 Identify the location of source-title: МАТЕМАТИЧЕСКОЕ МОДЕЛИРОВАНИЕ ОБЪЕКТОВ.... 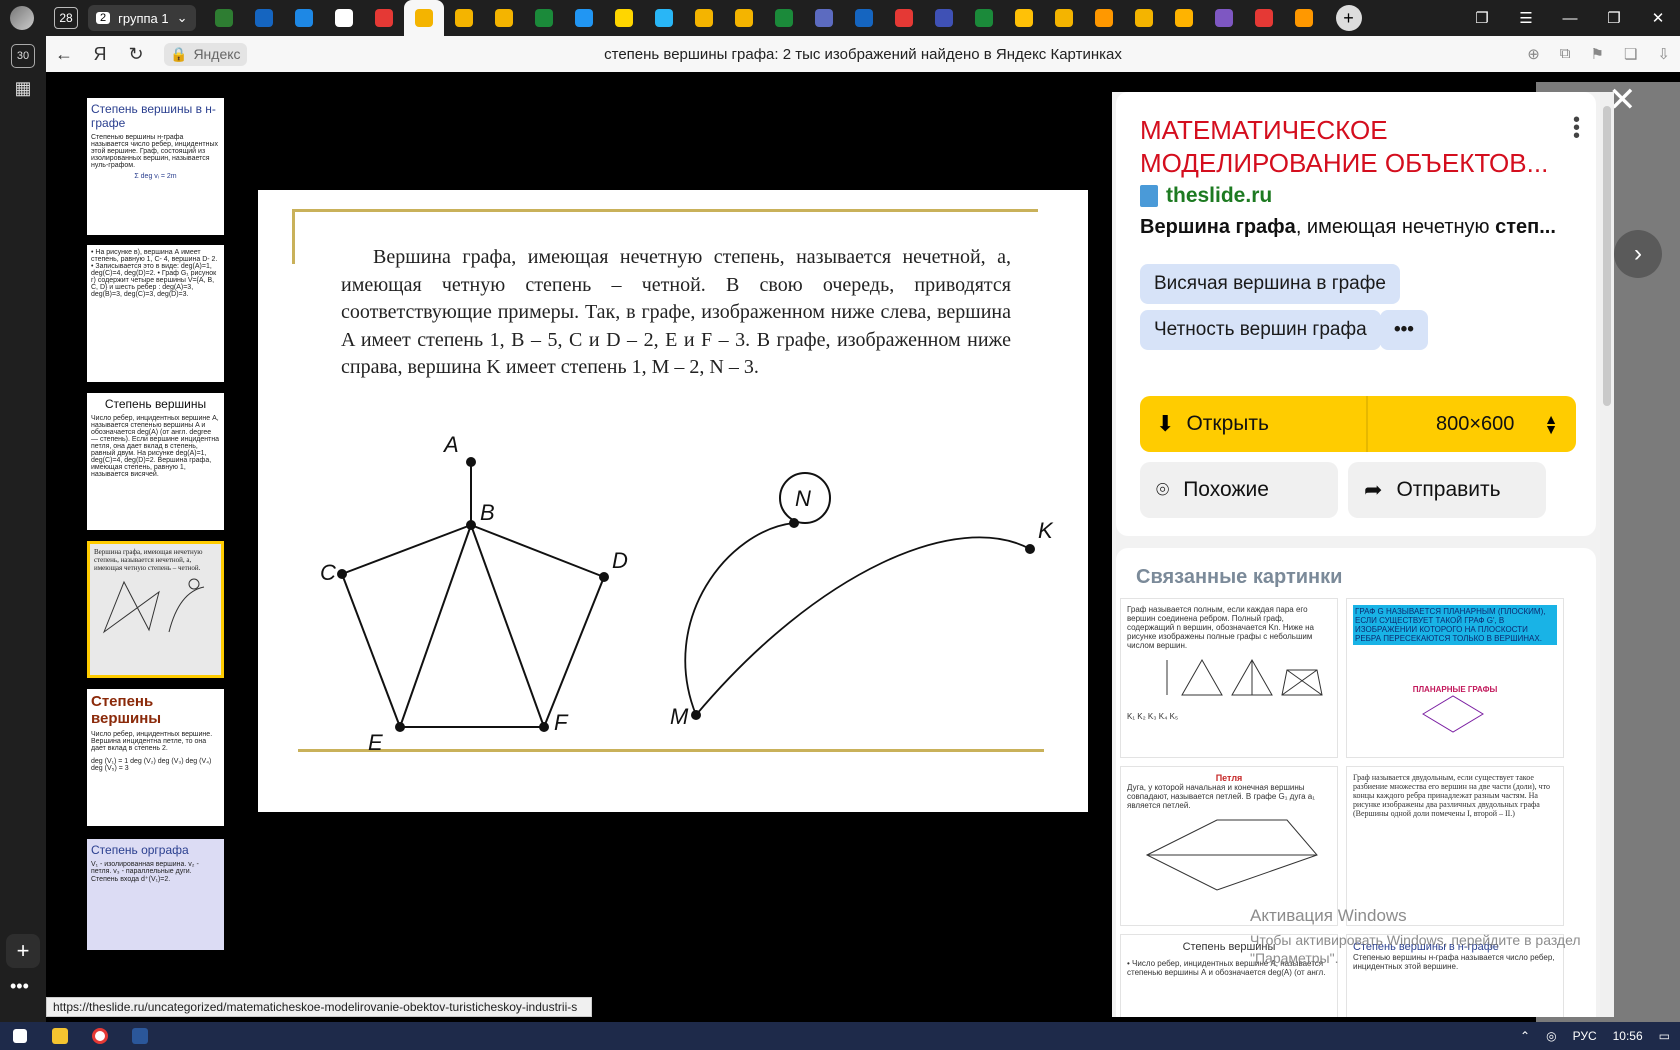
(1350, 147).